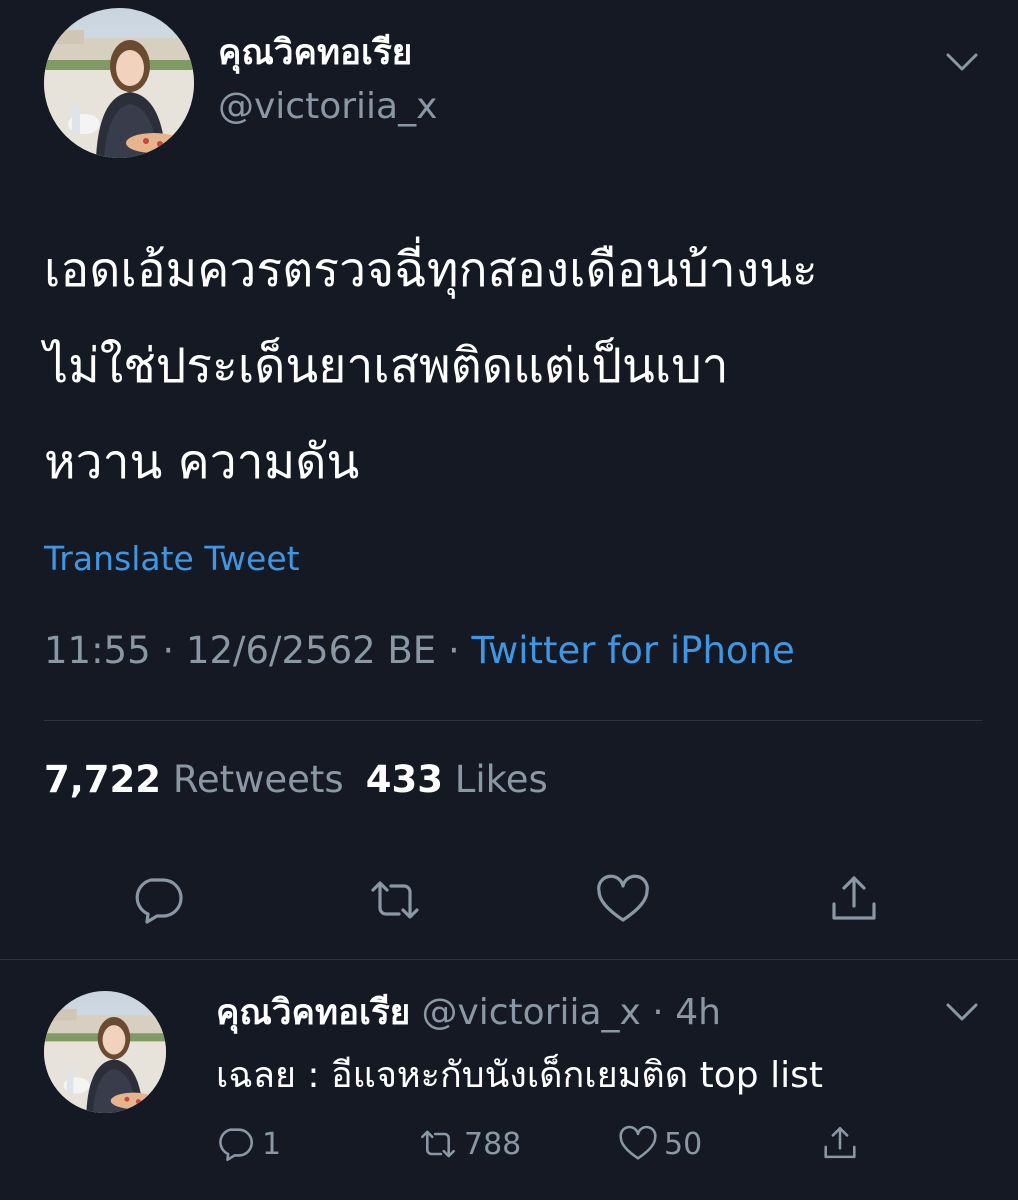  Describe the element at coordinates (311, 650) in the screenshot. I see `tweet-date: 12/6/2562 BE` at that location.